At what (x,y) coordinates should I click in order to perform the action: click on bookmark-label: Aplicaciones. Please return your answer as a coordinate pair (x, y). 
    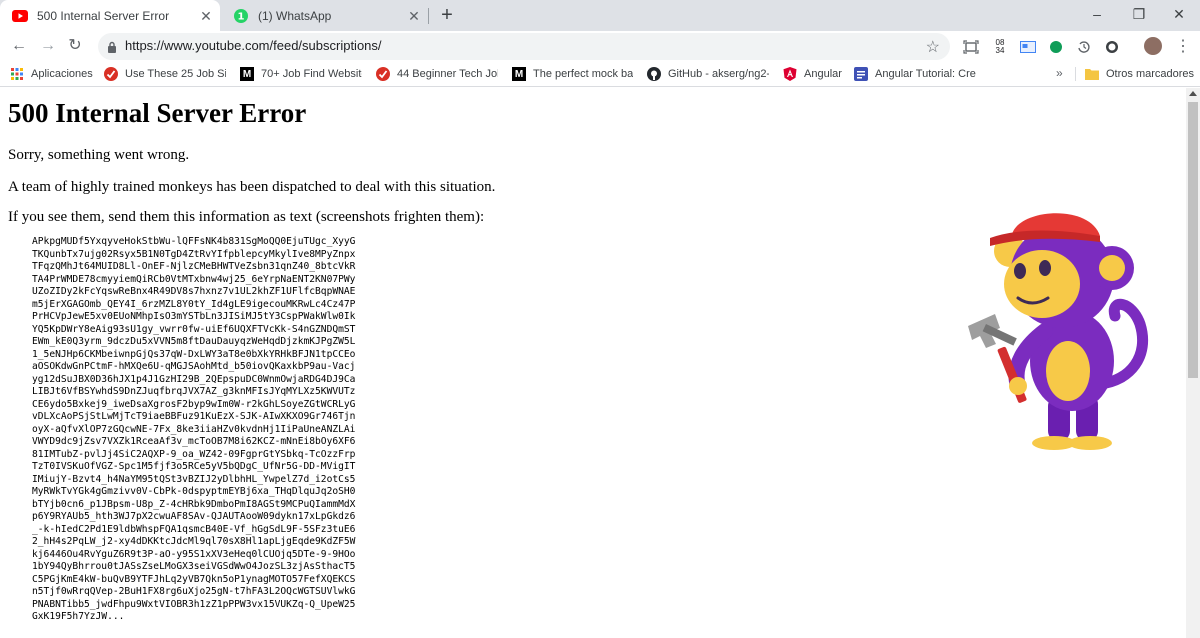
    Looking at the image, I should click on (62, 74).